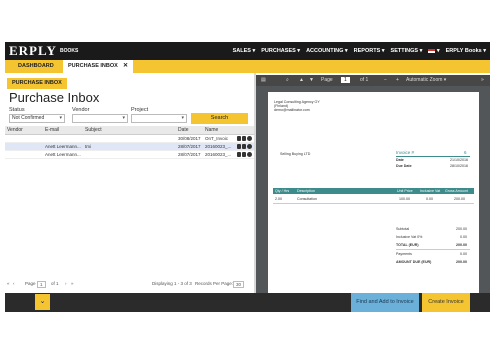 The width and height of the screenshot is (494, 356). Describe the element at coordinates (369, 51) in the screenshot. I see `menu-reports: REPORTS ▾` at that location.